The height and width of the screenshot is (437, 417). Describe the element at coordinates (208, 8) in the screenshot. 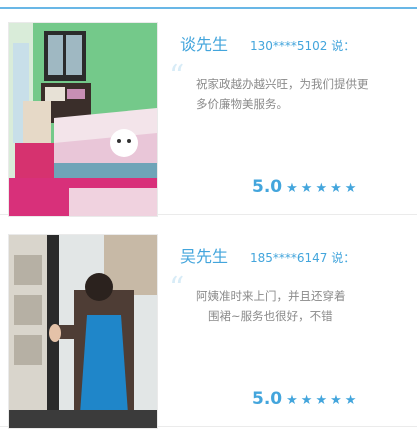

I see `top-divider` at that location.